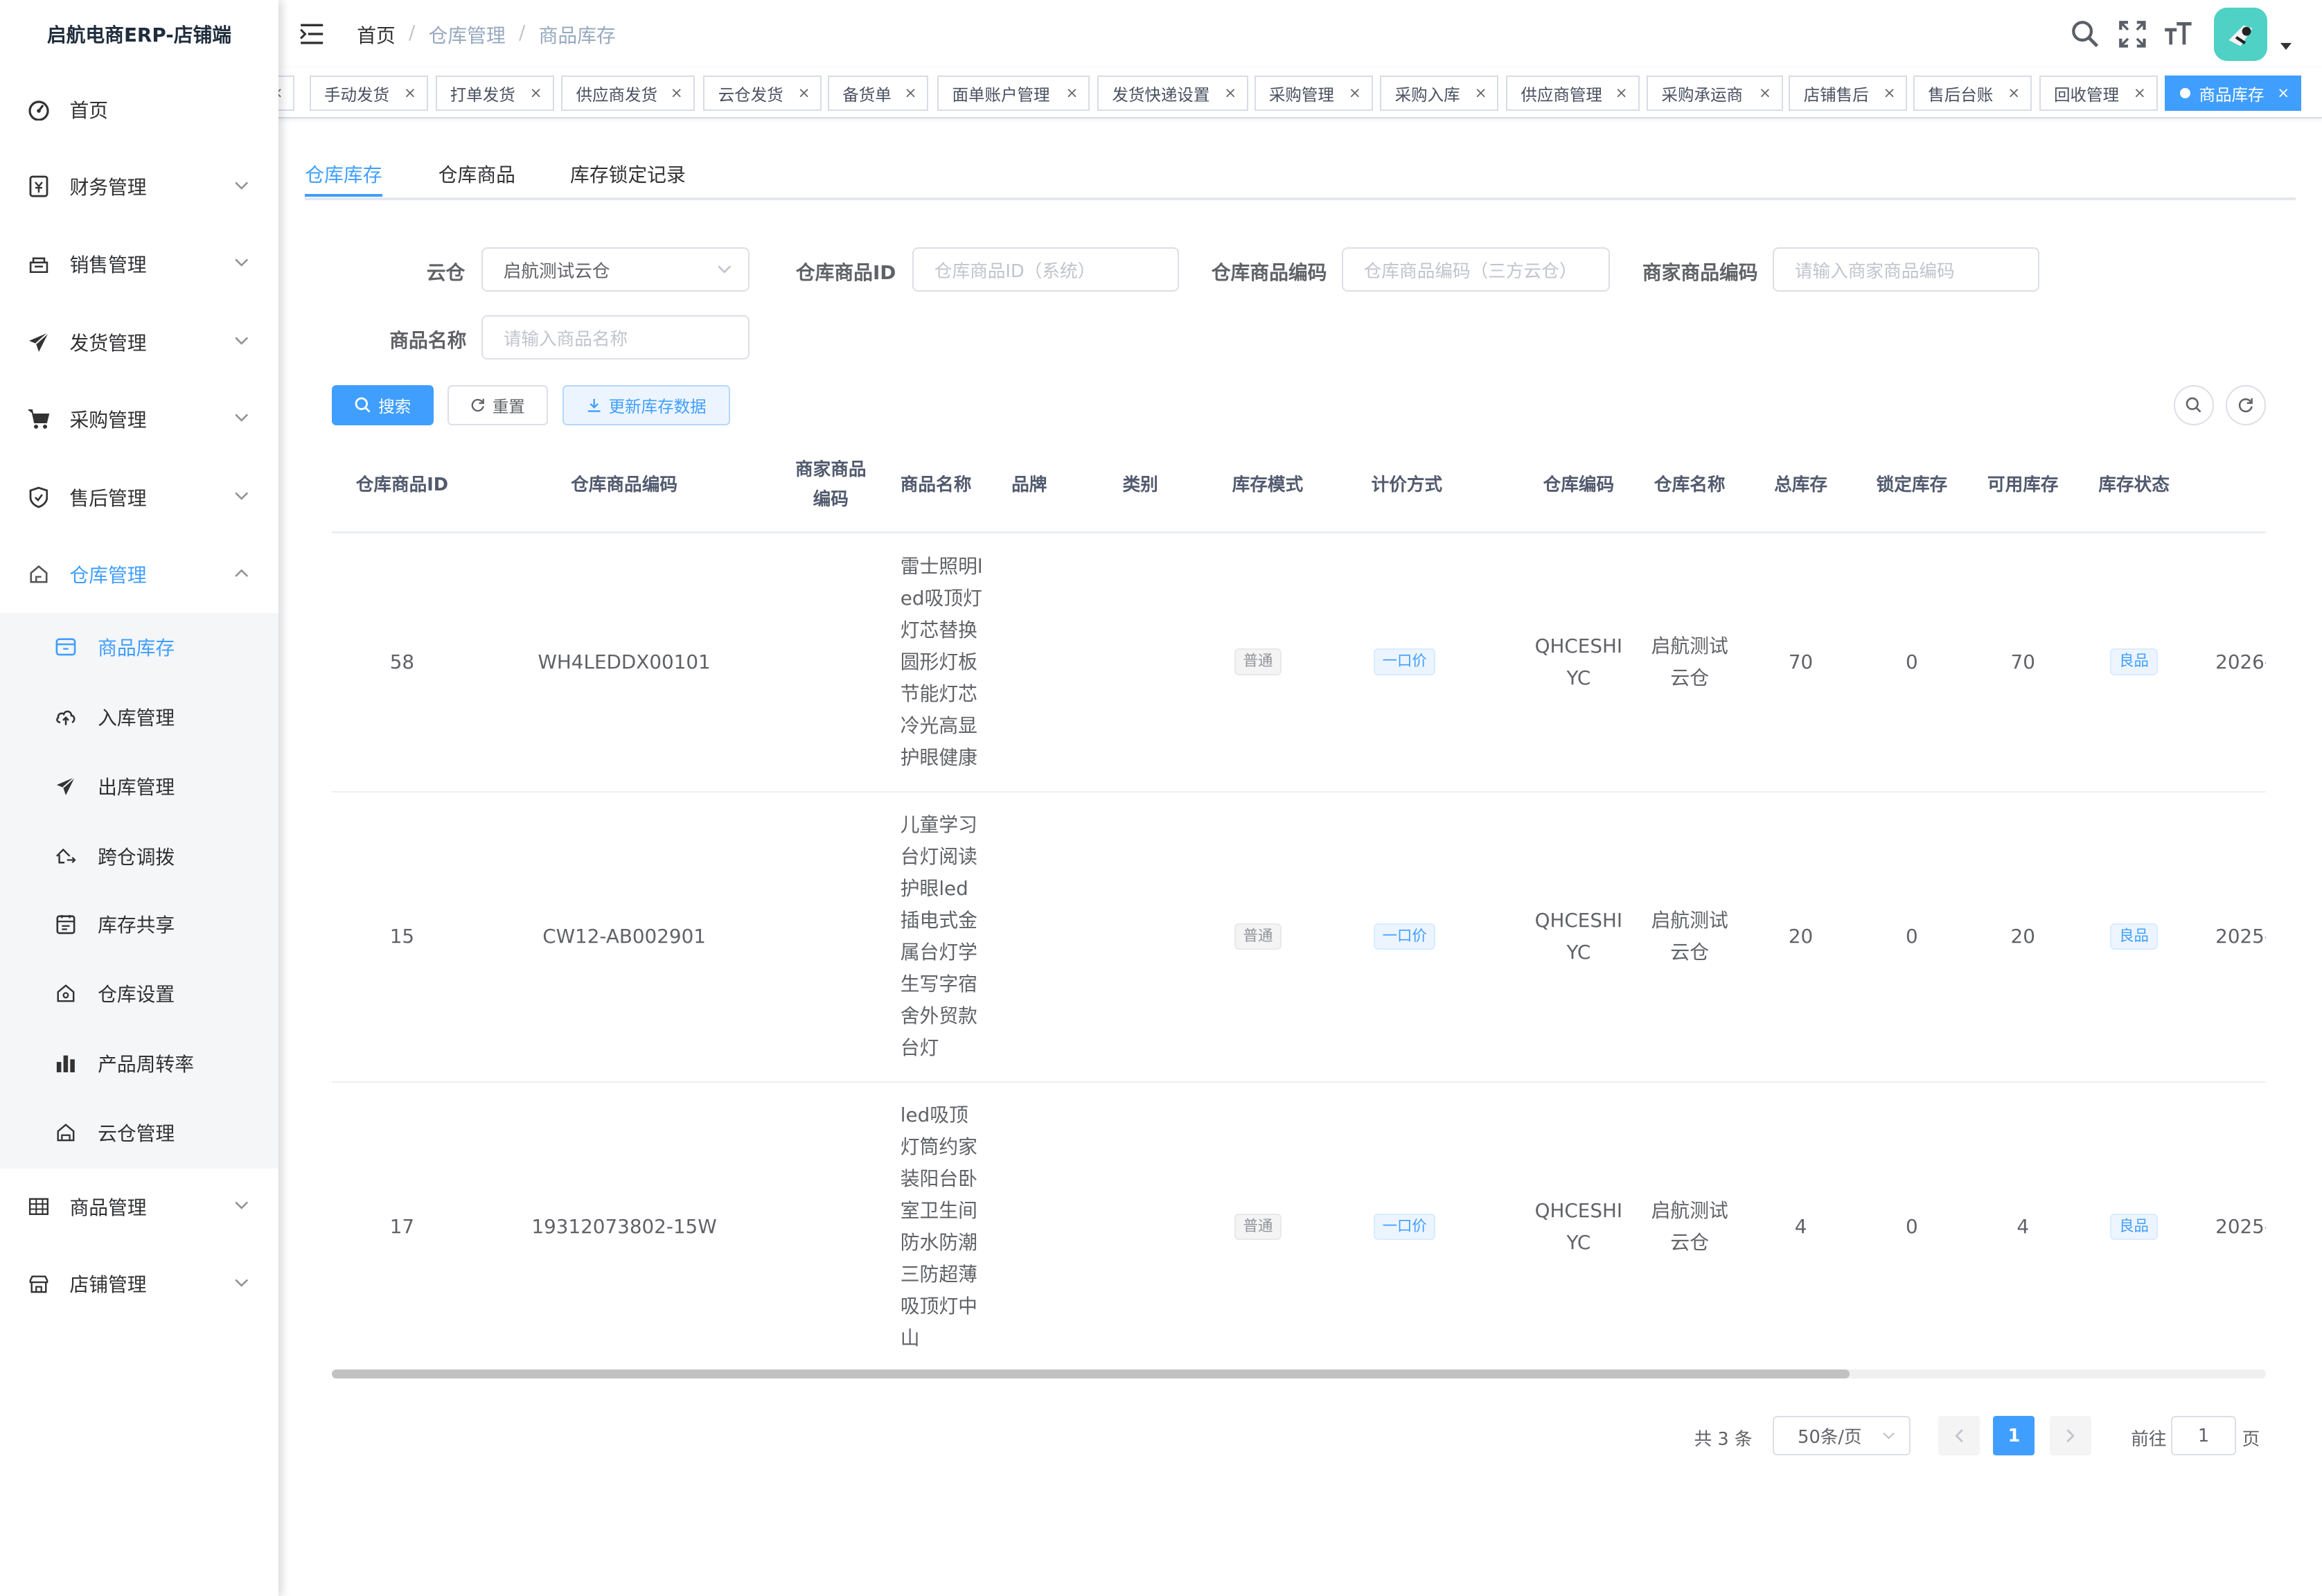  What do you see at coordinates (1715, 94) in the screenshot?
I see `tag-item: 采购承运商 ×` at bounding box center [1715, 94].